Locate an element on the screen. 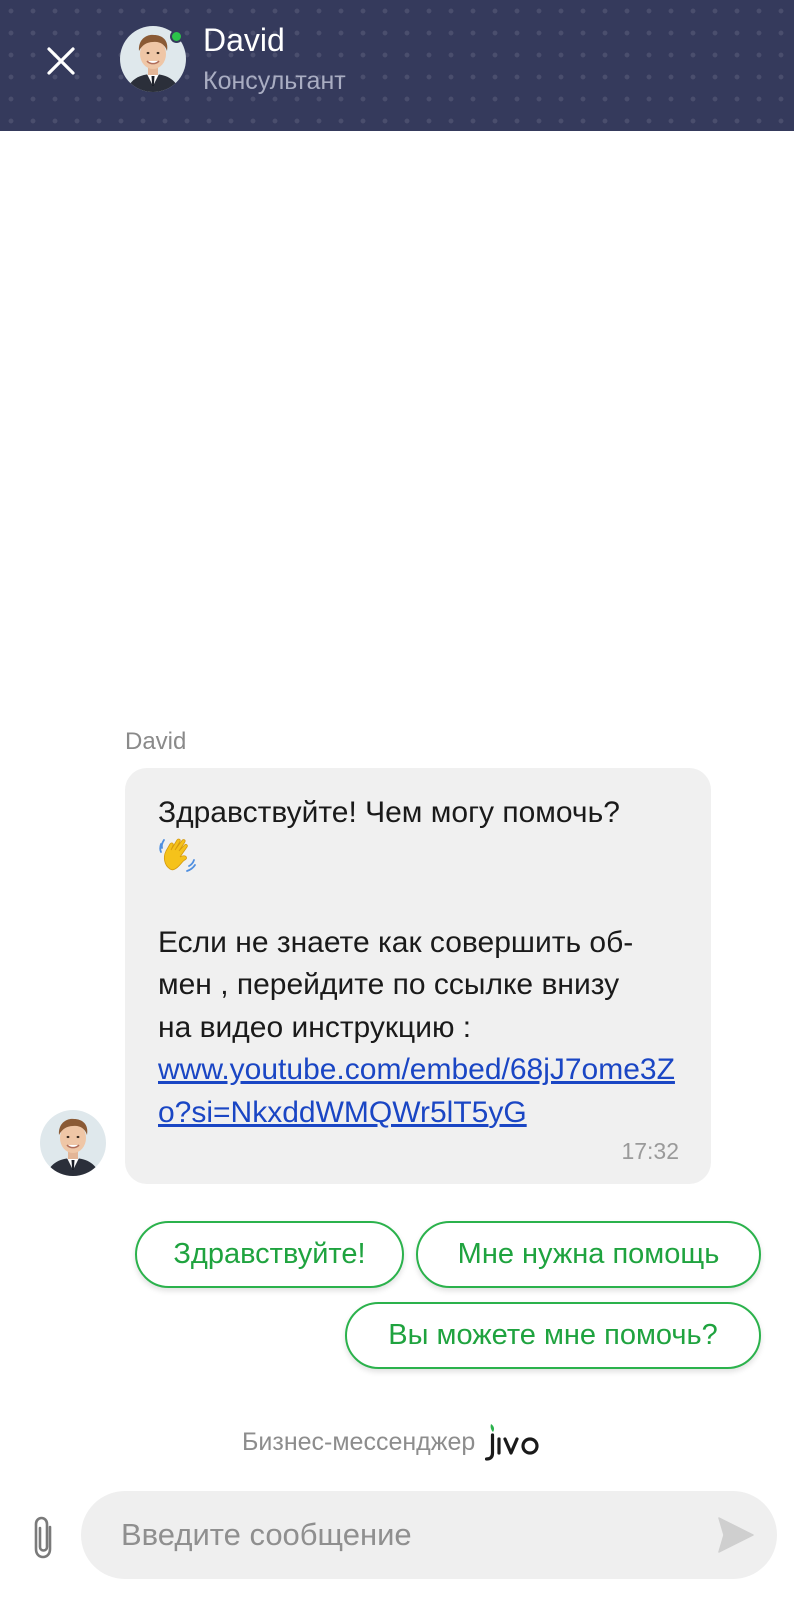 The width and height of the screenshot is (794, 1600). agent-avatar-wrapper is located at coordinates (153, 59).